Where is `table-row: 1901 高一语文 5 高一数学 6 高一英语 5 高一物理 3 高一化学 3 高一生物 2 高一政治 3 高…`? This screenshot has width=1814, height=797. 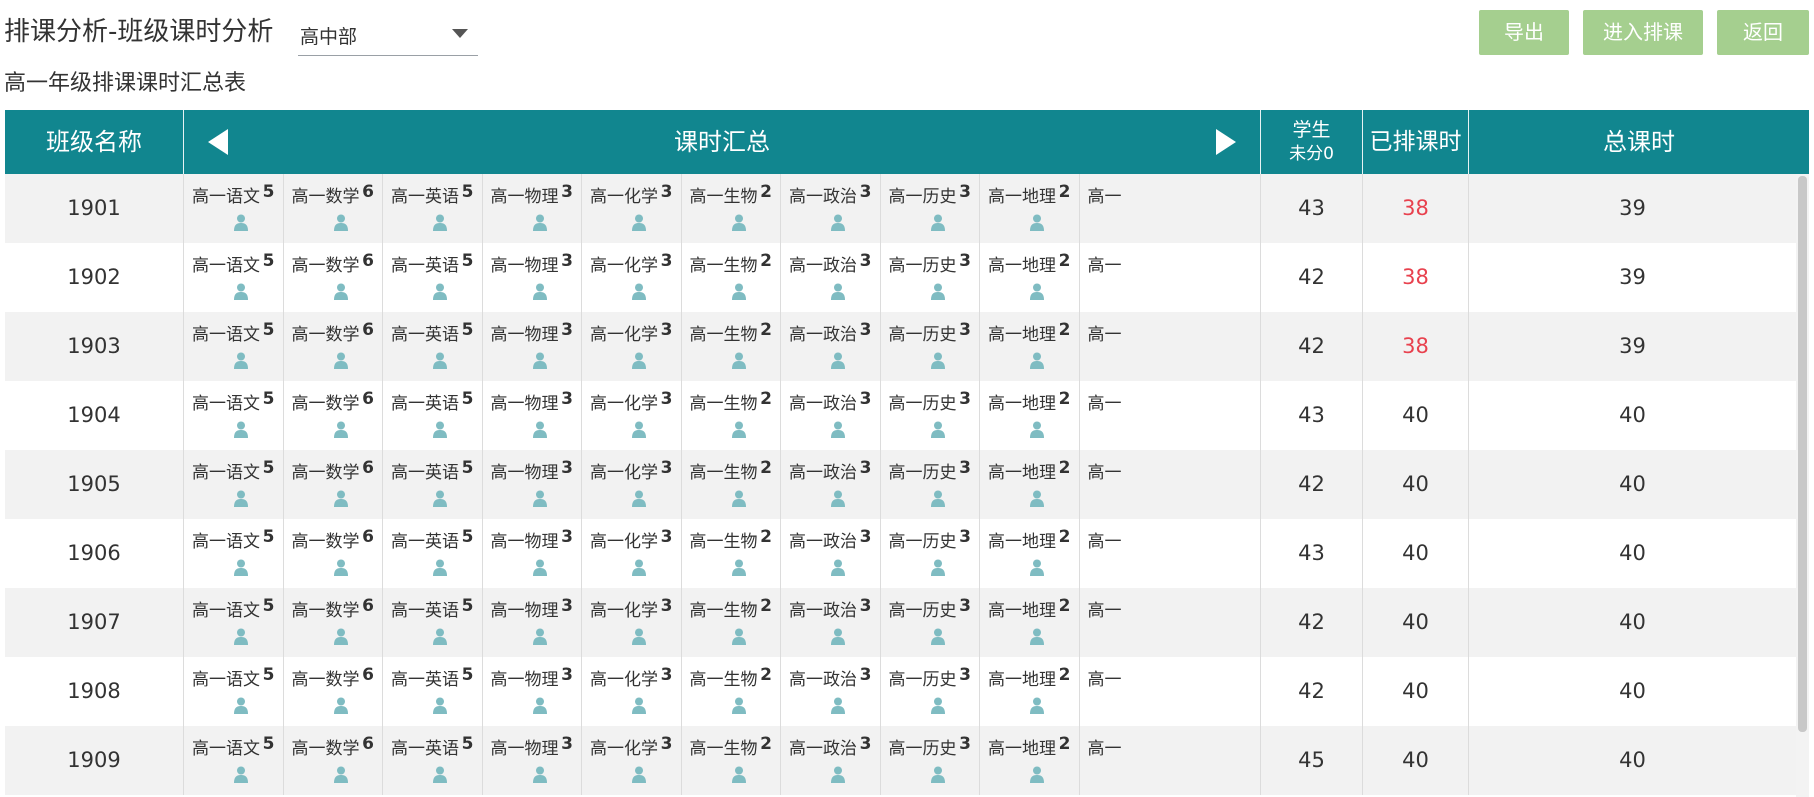 table-row: 1901 高一语文 5 高一数学 6 高一英语 5 高一物理 3 高一化学 3 高一生物 2 高一政治 3 高… is located at coordinates (900, 208).